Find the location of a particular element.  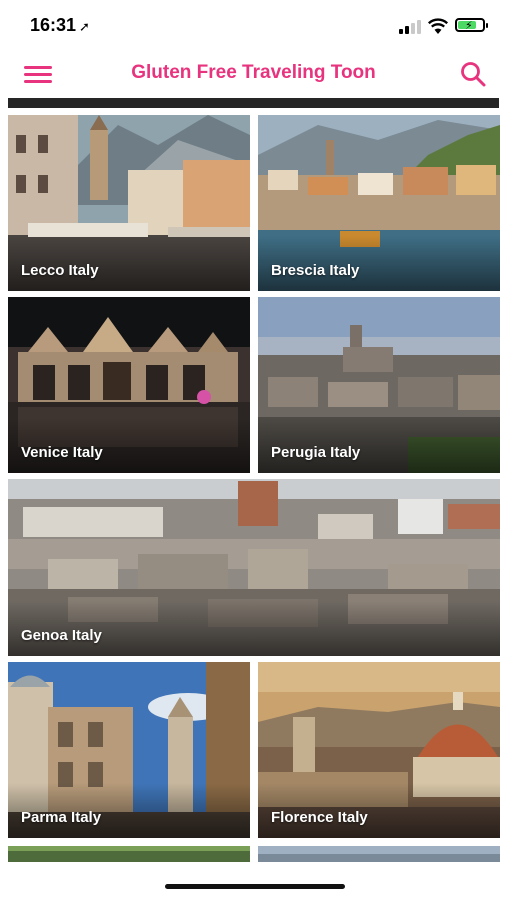

status-time-text: 16:31 is located at coordinates (53, 25).